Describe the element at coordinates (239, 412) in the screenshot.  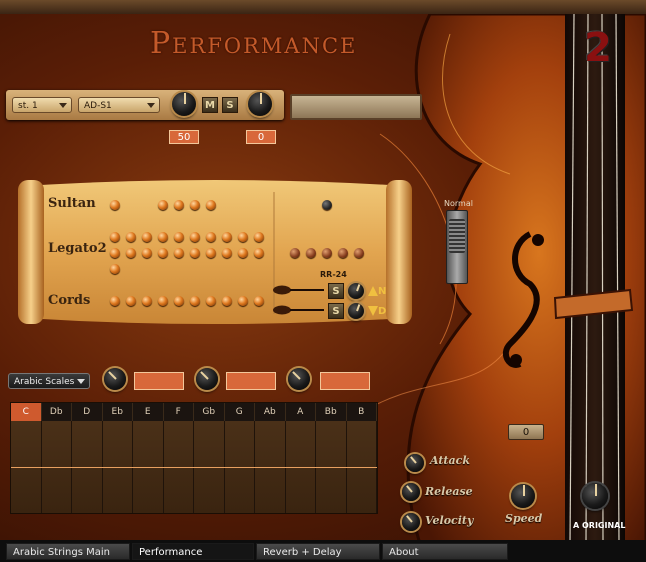
I see `note-header: G` at that location.